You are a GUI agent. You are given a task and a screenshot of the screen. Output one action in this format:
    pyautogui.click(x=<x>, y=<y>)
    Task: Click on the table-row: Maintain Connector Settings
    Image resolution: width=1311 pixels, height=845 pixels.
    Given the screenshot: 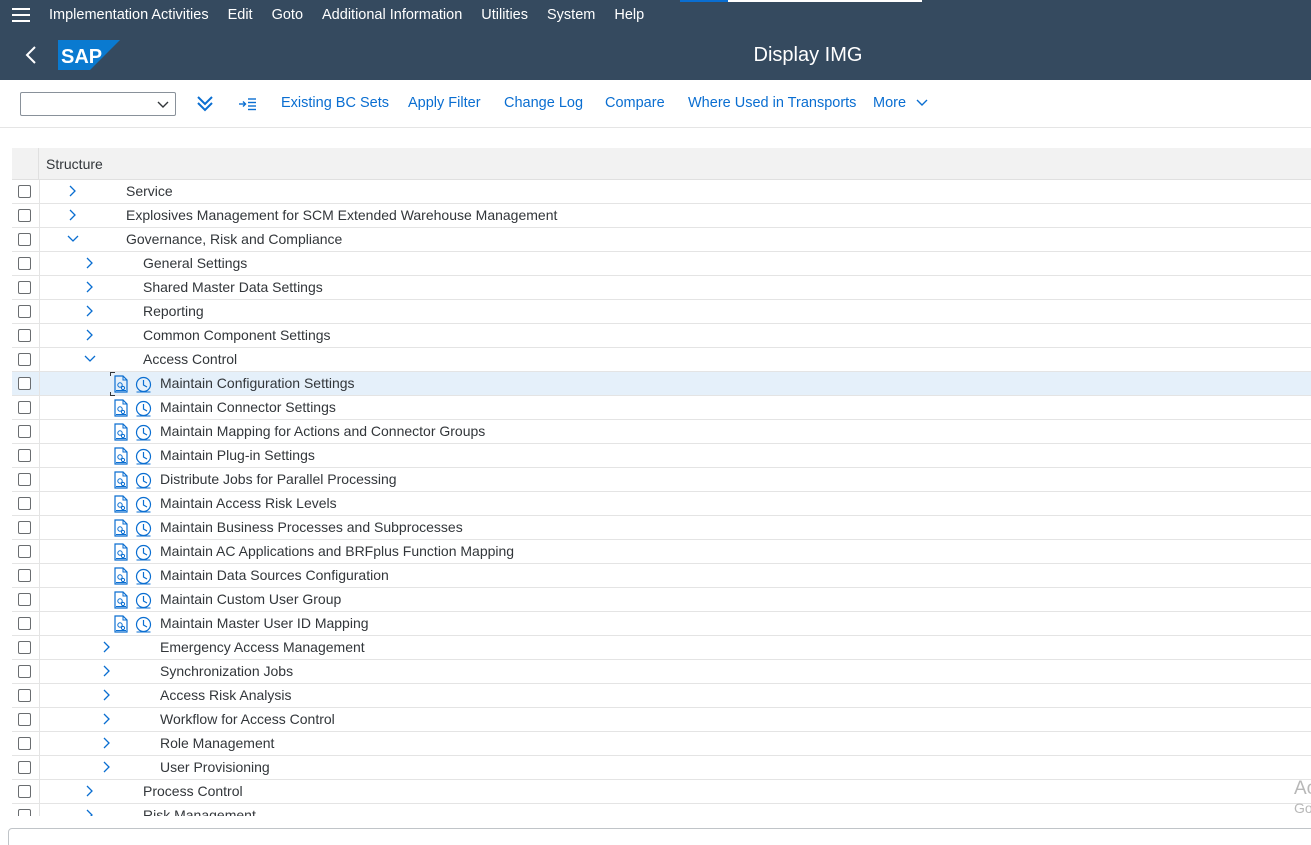 What is the action you would take?
    pyautogui.click(x=661, y=408)
    